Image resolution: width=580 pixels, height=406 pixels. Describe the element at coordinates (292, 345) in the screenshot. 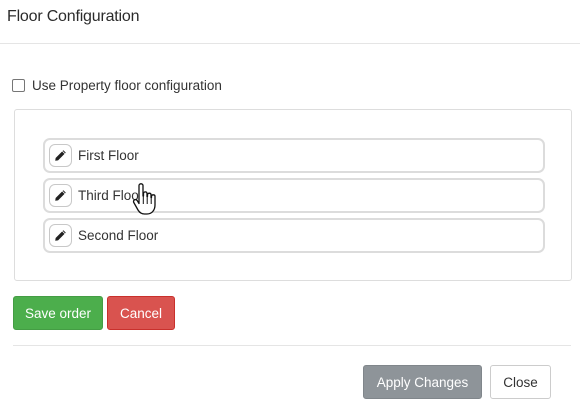

I see `footer-divider` at that location.